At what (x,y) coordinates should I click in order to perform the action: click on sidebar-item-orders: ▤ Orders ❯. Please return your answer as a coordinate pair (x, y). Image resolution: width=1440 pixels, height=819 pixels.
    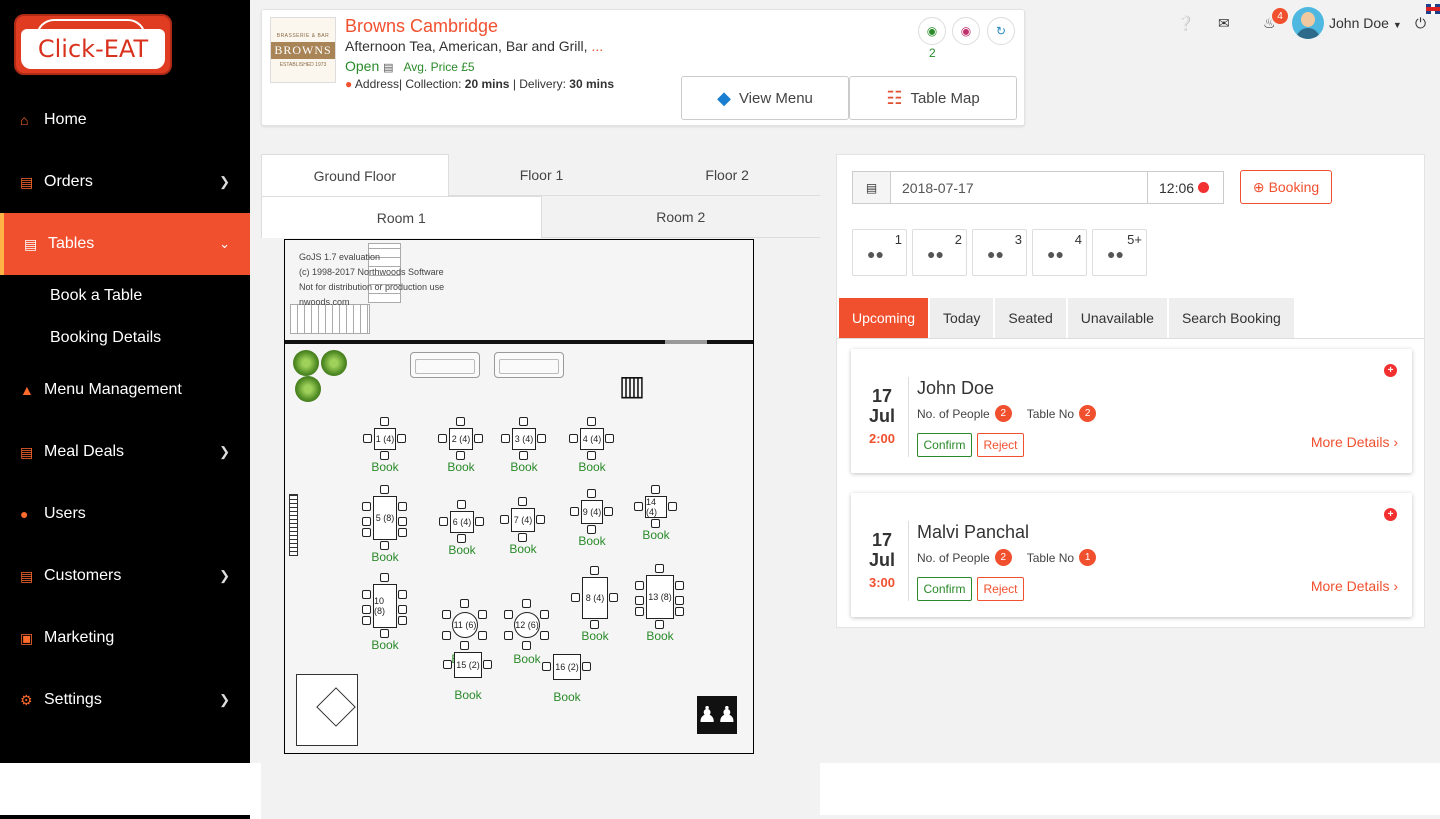
    Looking at the image, I should click on (125, 182).